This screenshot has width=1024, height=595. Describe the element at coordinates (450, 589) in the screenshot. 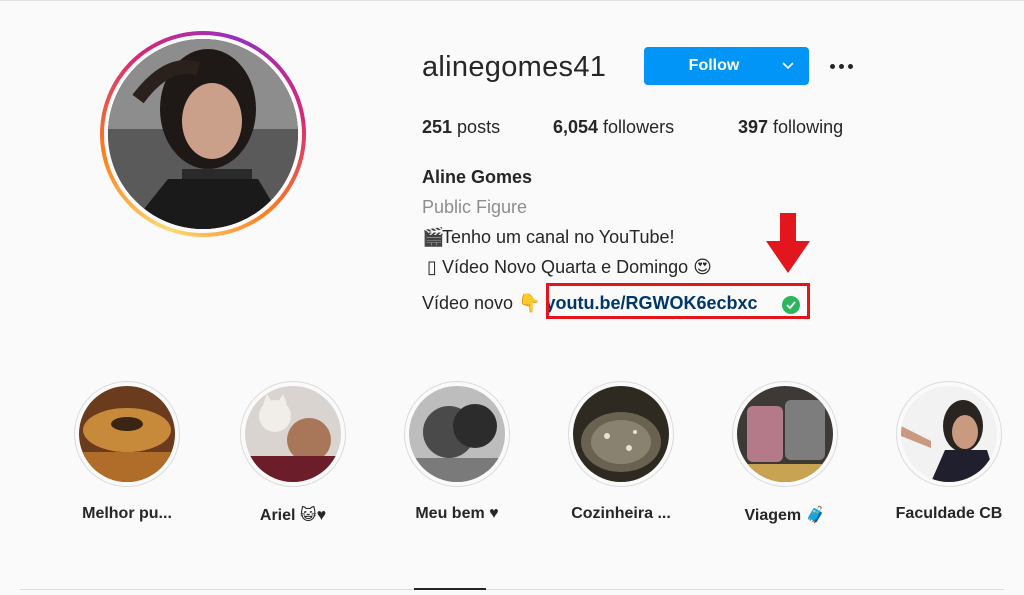

I see `active-tab-indicator` at that location.